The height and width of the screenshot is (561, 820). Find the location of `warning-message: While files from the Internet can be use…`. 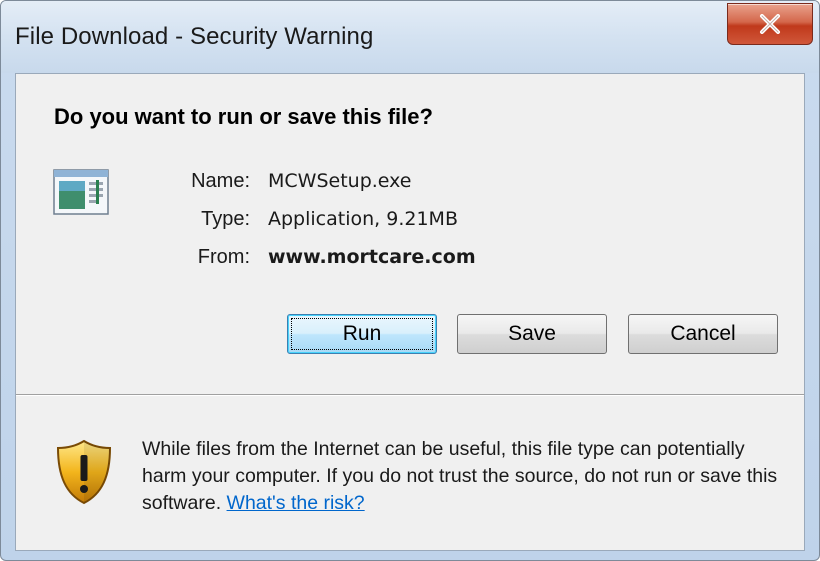

warning-message: While files from the Internet can be use… is located at coordinates (467, 476).